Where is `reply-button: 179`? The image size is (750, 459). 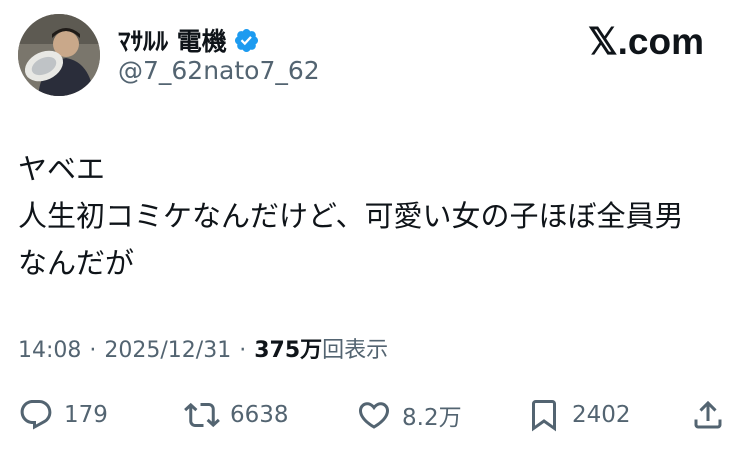
reply-button: 179 is located at coordinates (63, 415).